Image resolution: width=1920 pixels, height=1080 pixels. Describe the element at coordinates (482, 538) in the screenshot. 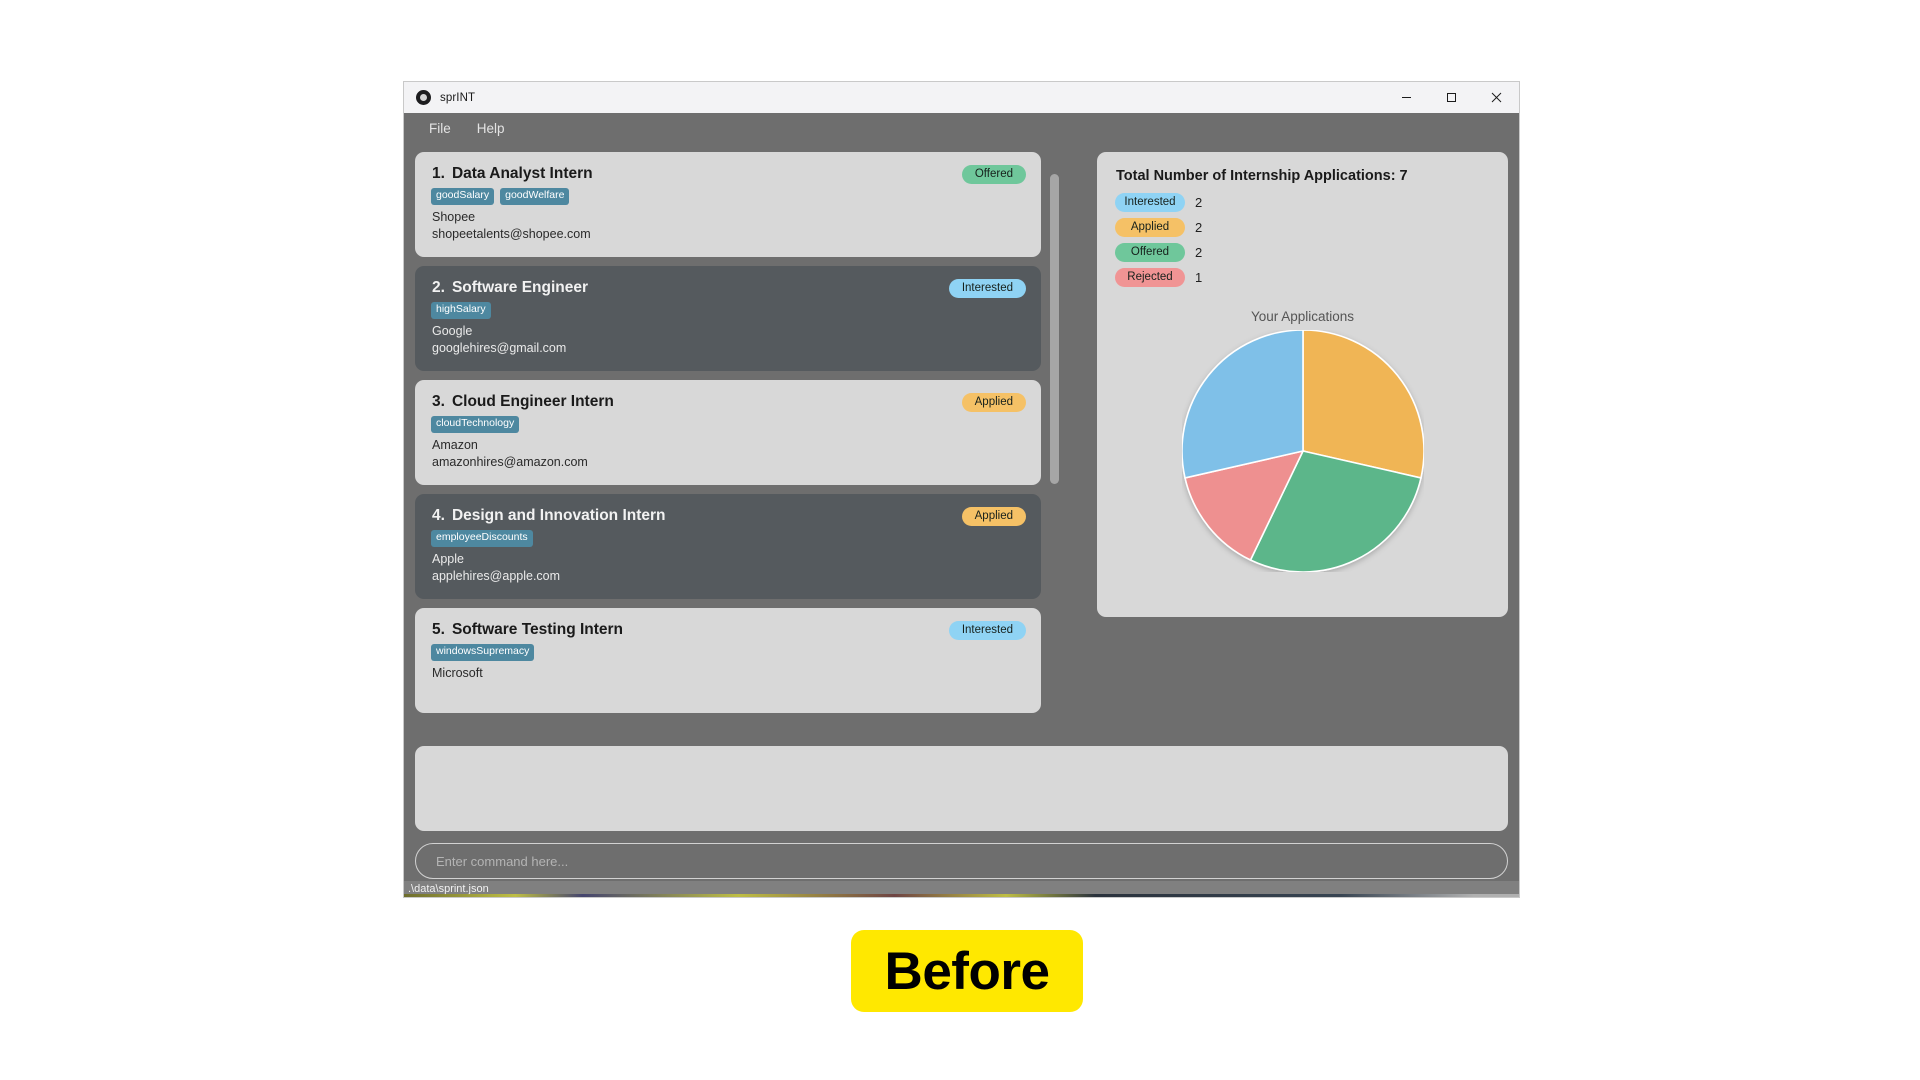

I see `application-tag: employeeDiscounts` at that location.